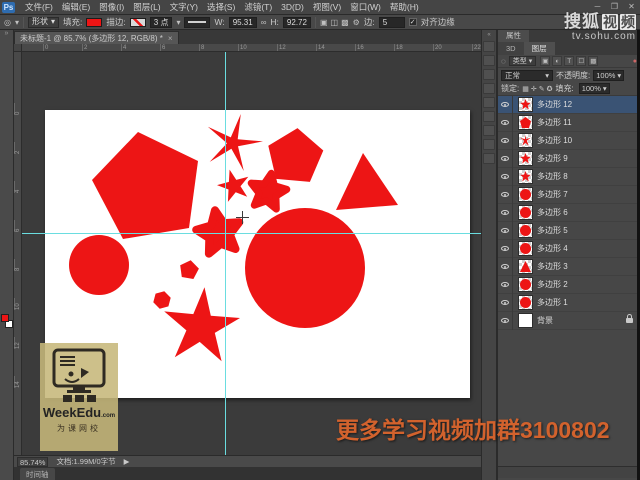  I want to click on 多边形 2: 多边形 2, so click(569, 284).